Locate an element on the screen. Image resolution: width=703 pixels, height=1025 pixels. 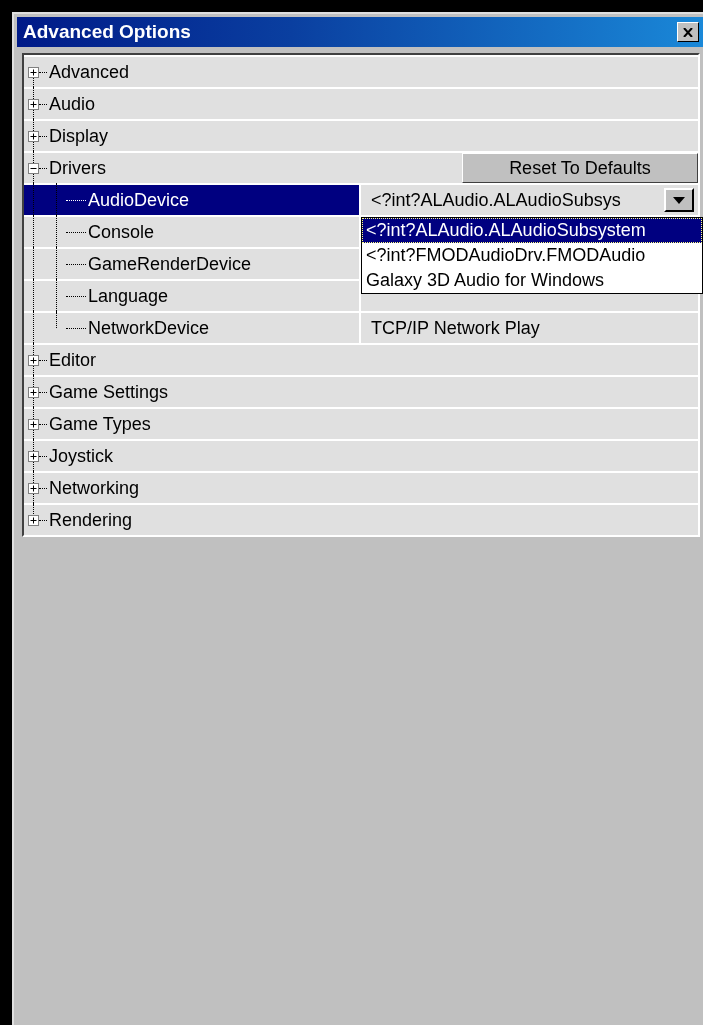
property-value: TCP/IP Network Play is located at coordinates (455, 328).